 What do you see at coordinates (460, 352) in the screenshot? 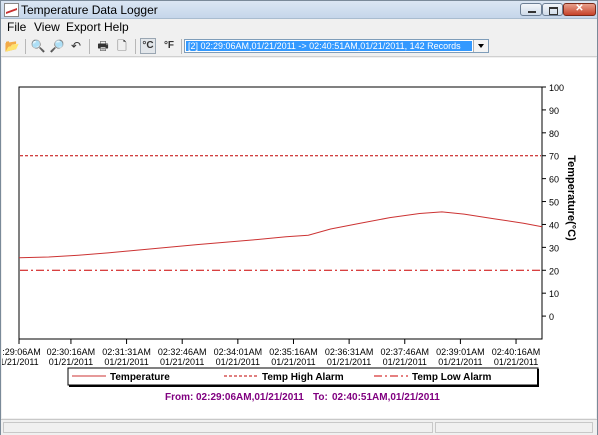
I see `x-tick-label-time: 02:39:01AM` at bounding box center [460, 352].